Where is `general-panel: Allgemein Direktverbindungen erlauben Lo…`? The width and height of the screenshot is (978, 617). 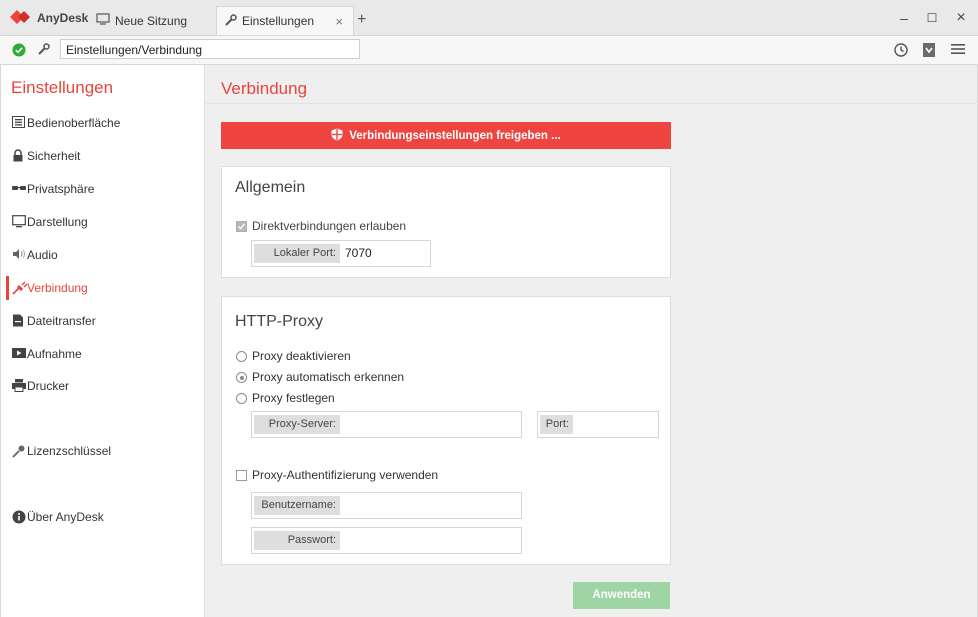 general-panel: Allgemein Direktverbindungen erlauben Lo… is located at coordinates (446, 222).